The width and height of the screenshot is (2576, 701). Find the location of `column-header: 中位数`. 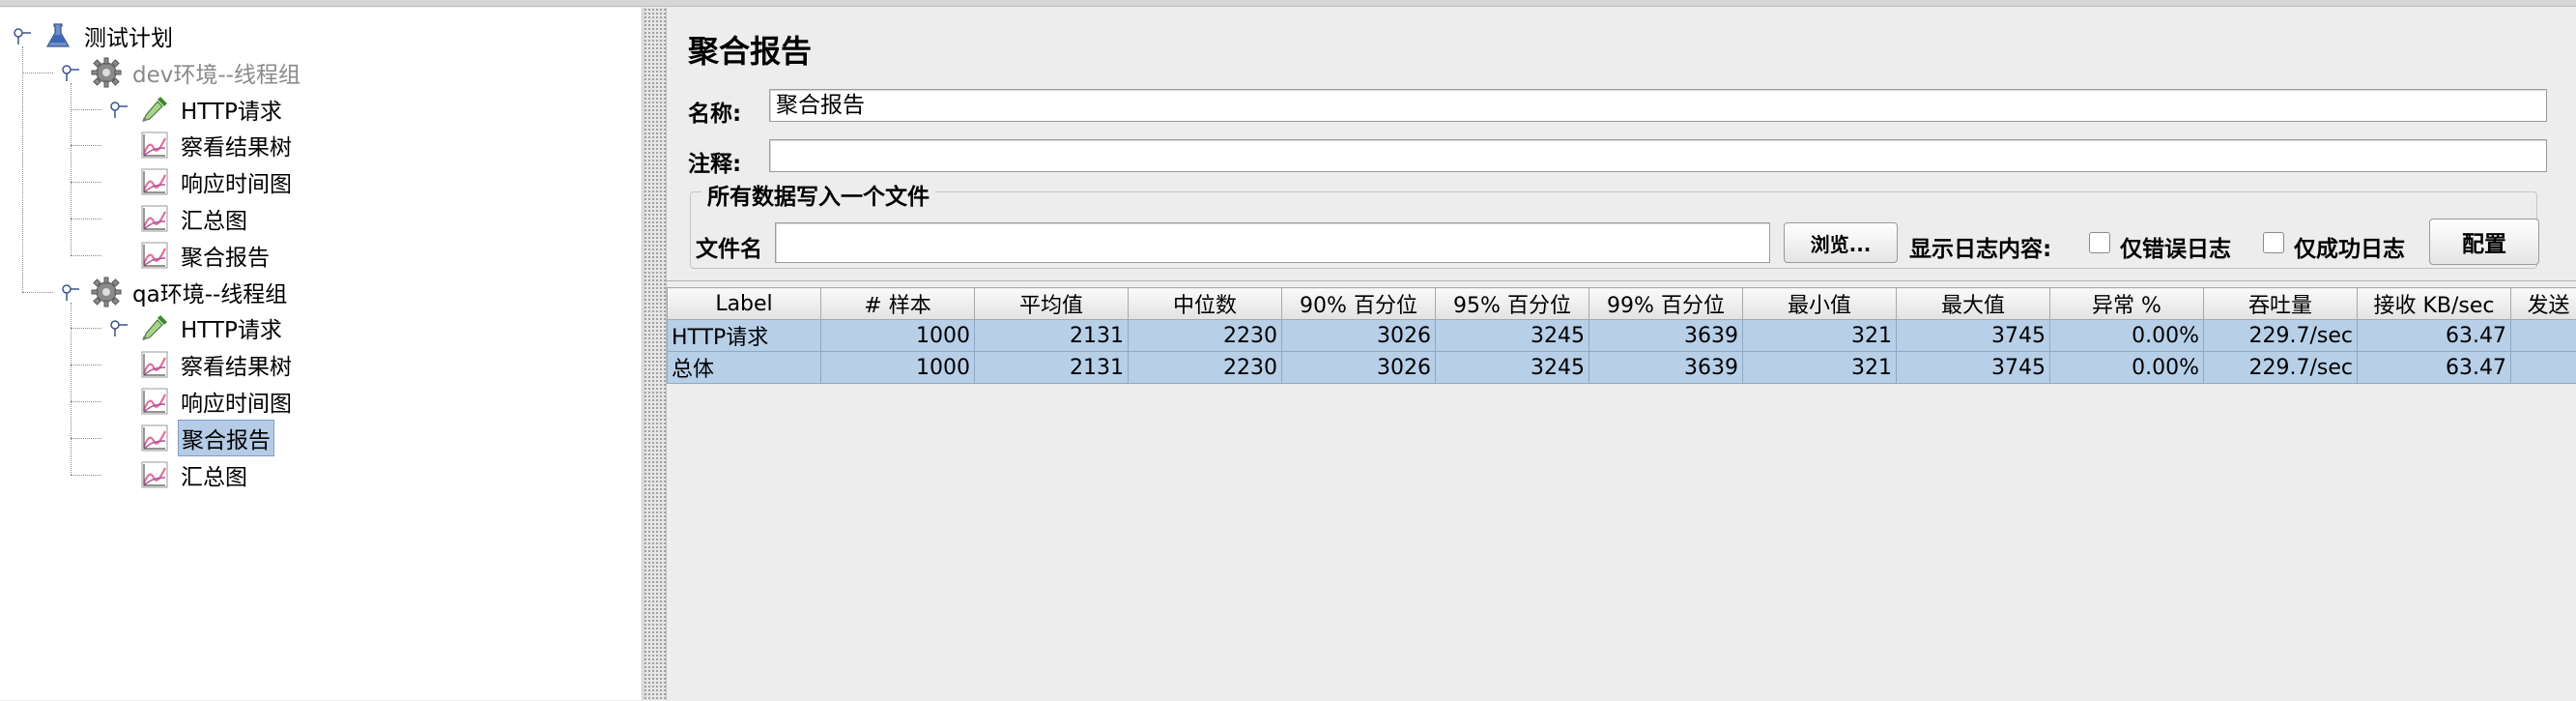

column-header: 中位数 is located at coordinates (1206, 304).